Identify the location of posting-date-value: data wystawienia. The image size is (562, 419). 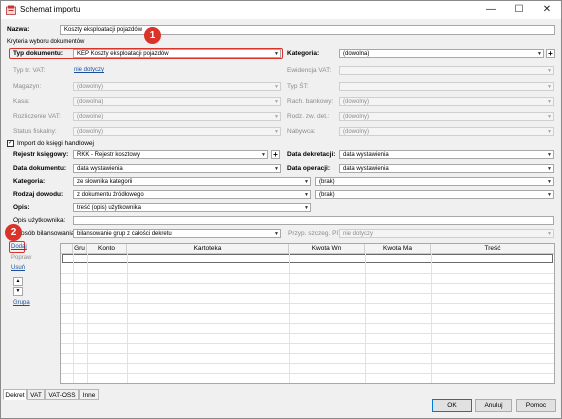
(366, 155).